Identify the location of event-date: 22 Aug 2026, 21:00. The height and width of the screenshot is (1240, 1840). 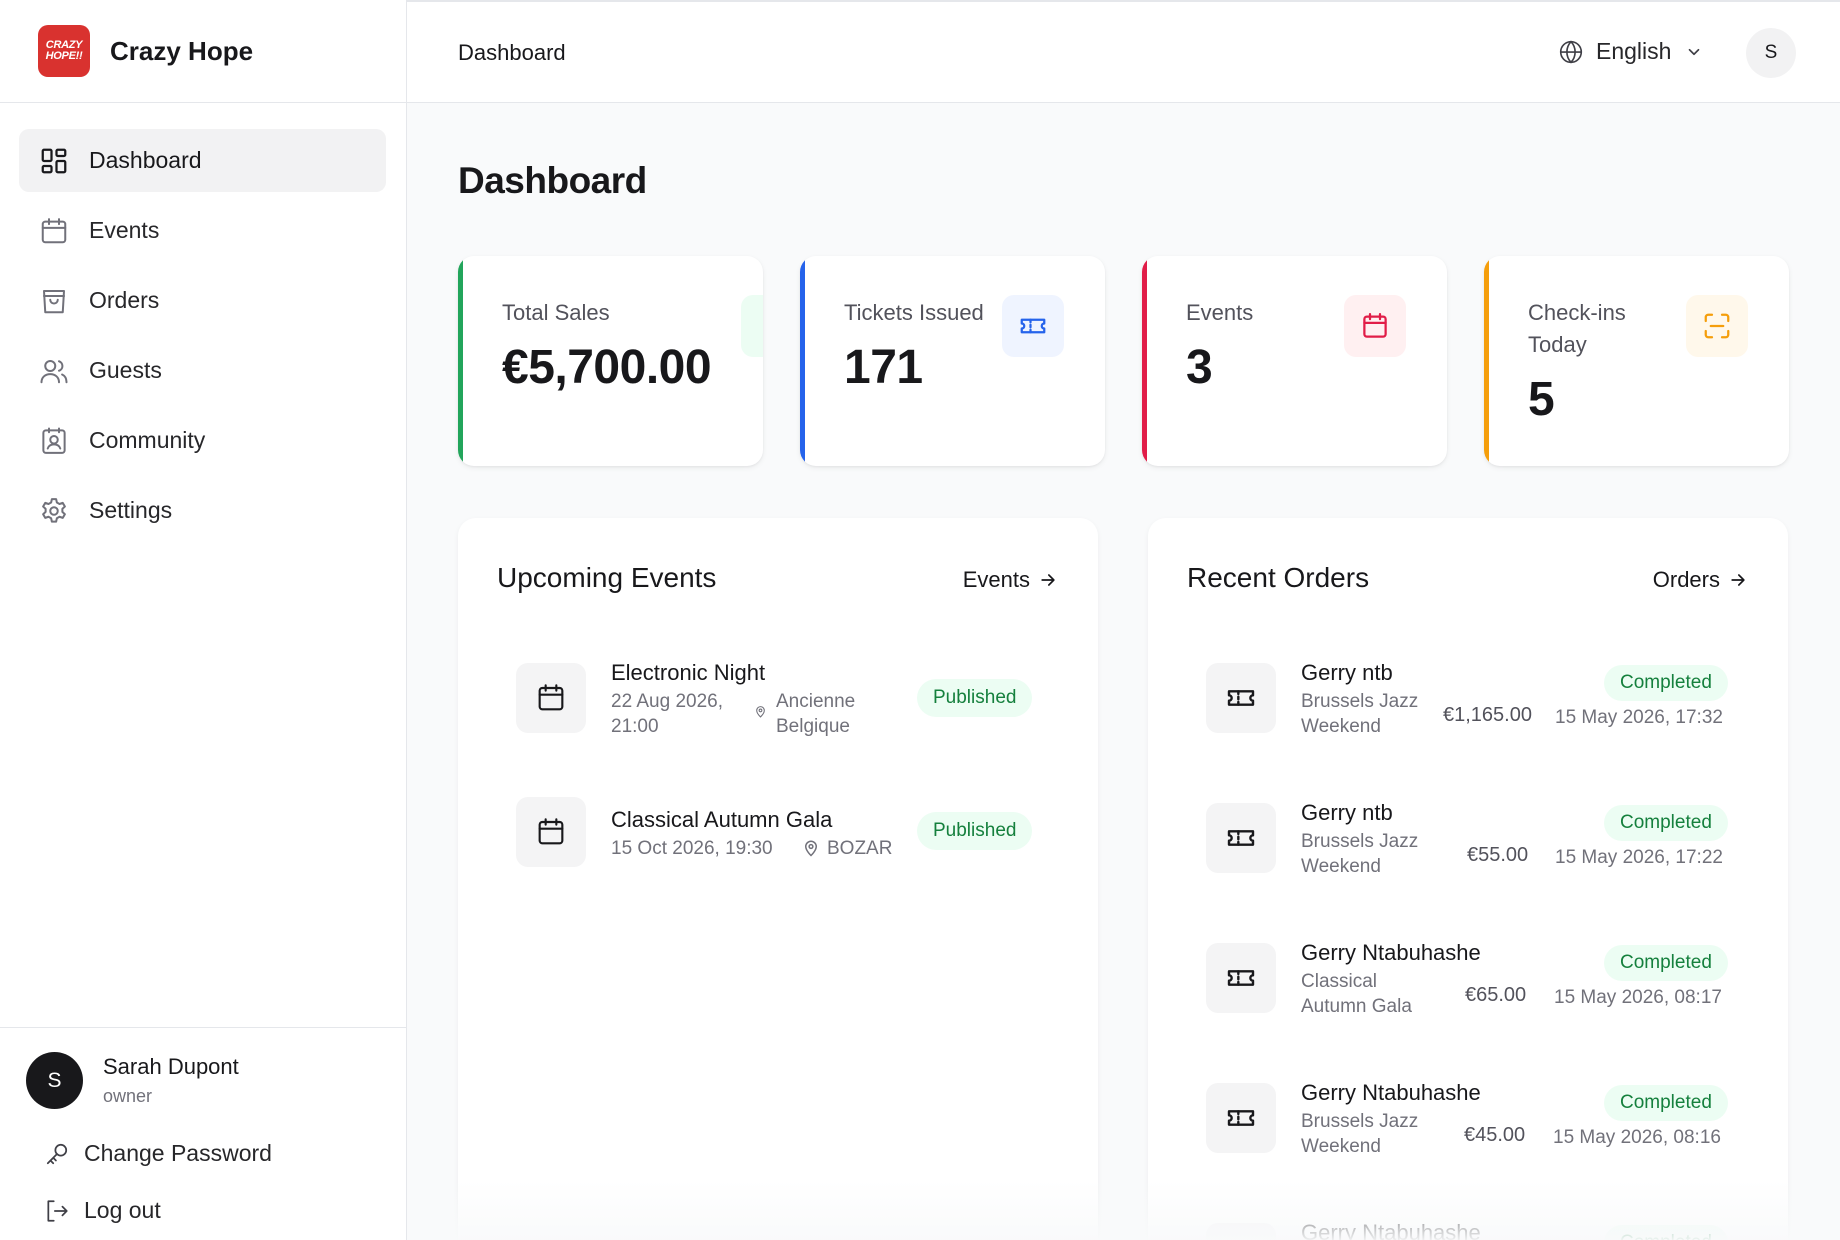
(667, 714).